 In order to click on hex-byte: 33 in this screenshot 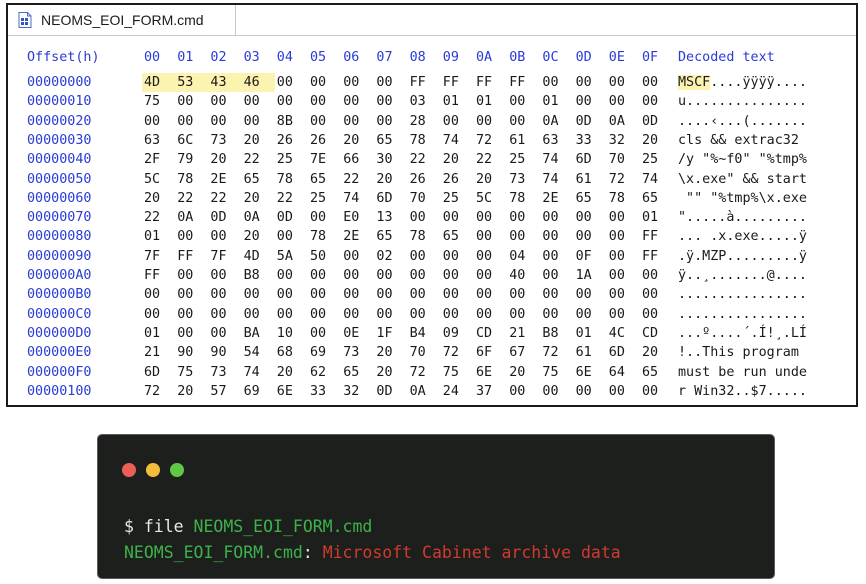, I will do `click(586, 140)`.